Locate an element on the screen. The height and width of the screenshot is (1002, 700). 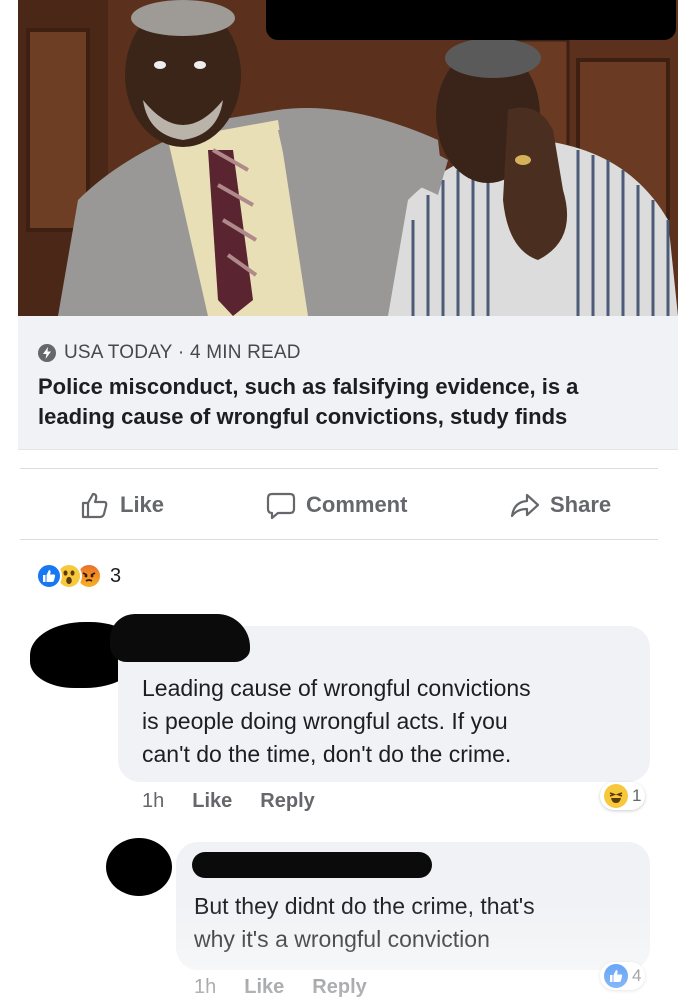
comment-reaction-badge: 1 is located at coordinates (623, 796).